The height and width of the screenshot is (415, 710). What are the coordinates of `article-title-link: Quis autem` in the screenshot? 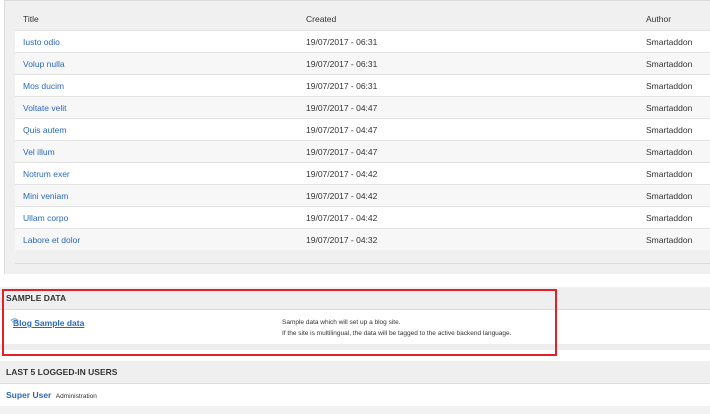 It's located at (44, 130).